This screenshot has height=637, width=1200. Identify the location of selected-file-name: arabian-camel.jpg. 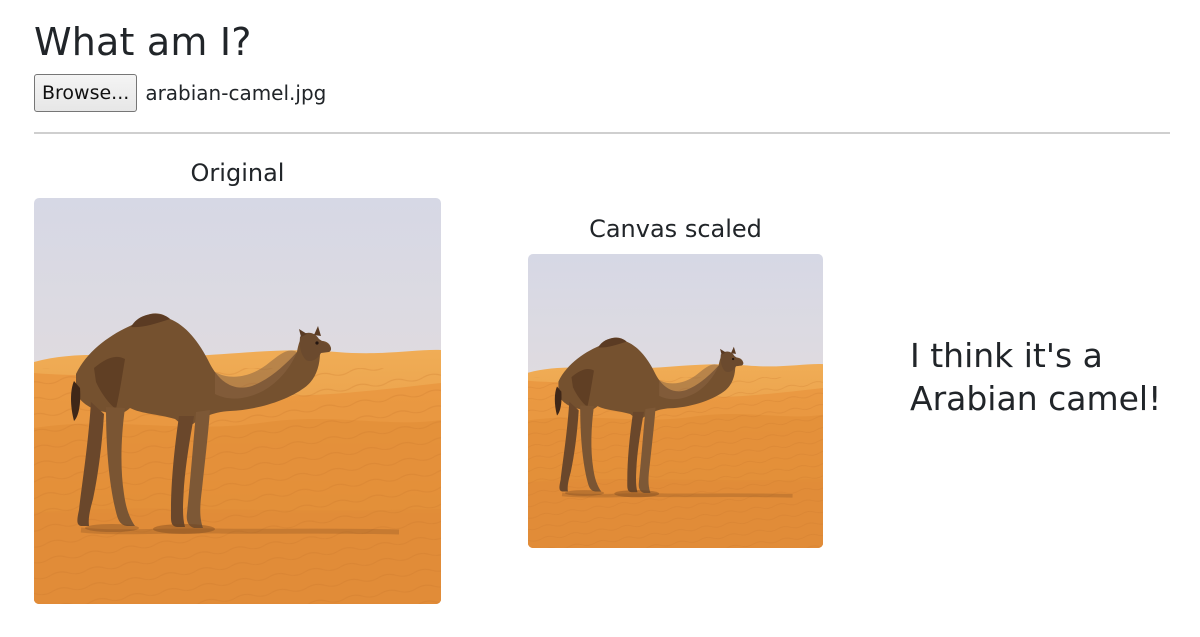
(236, 93).